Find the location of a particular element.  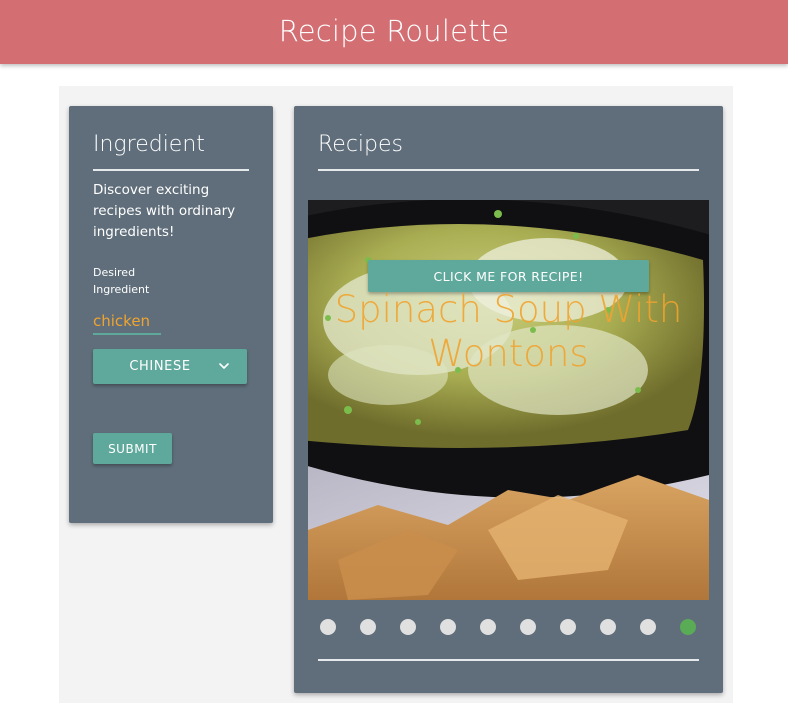

app-header: Recipe Roulette is located at coordinates (394, 32).